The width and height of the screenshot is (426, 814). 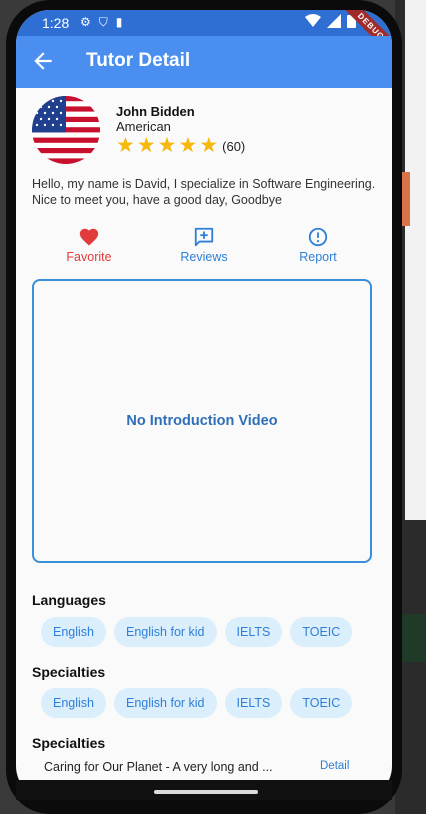 I want to click on status-bar: 1:28 ⚙ ⛉ ▮ DEBUG, so click(x=204, y=35).